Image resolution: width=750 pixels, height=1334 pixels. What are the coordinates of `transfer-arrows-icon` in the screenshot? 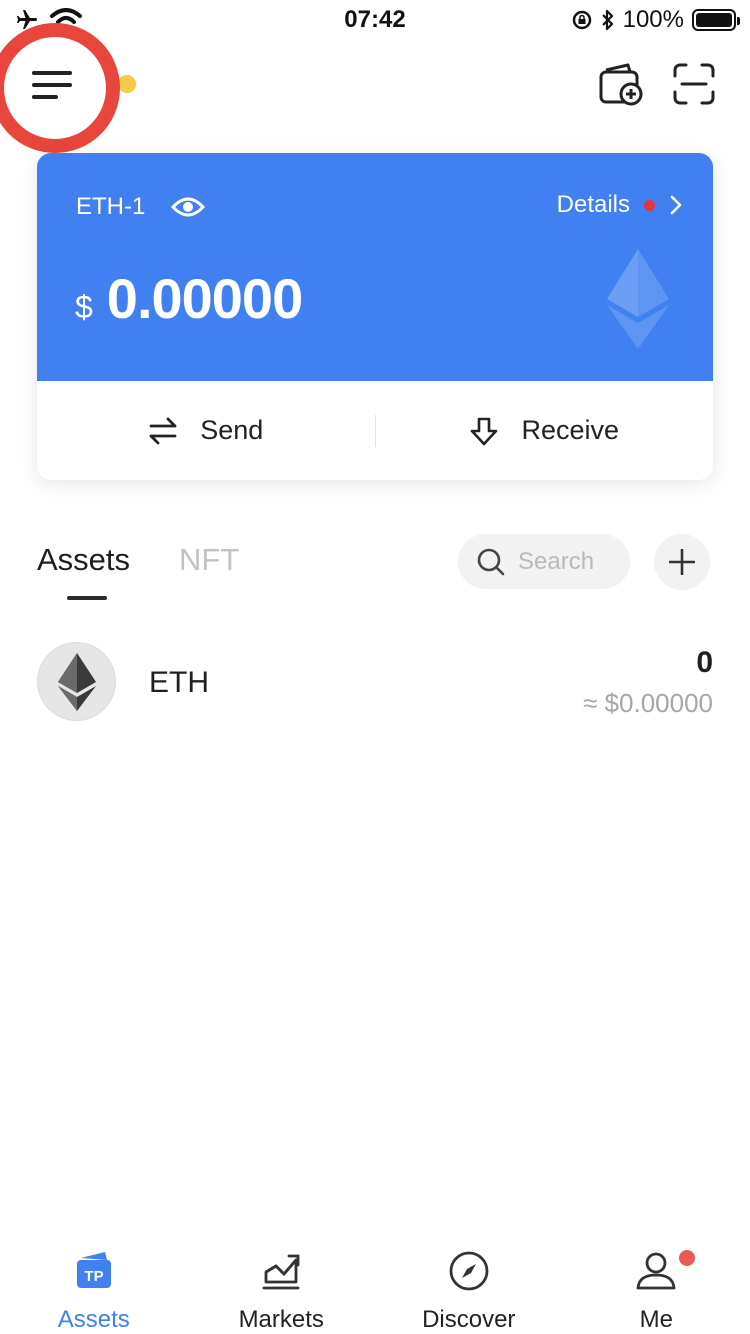 It's located at (163, 430).